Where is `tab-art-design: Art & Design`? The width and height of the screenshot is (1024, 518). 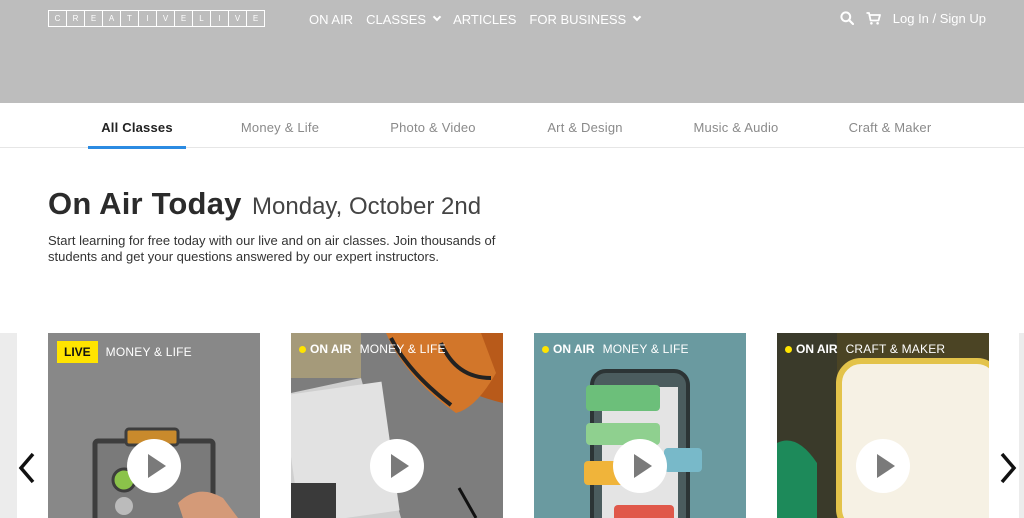
tab-art-design: Art & Design is located at coordinates (585, 125).